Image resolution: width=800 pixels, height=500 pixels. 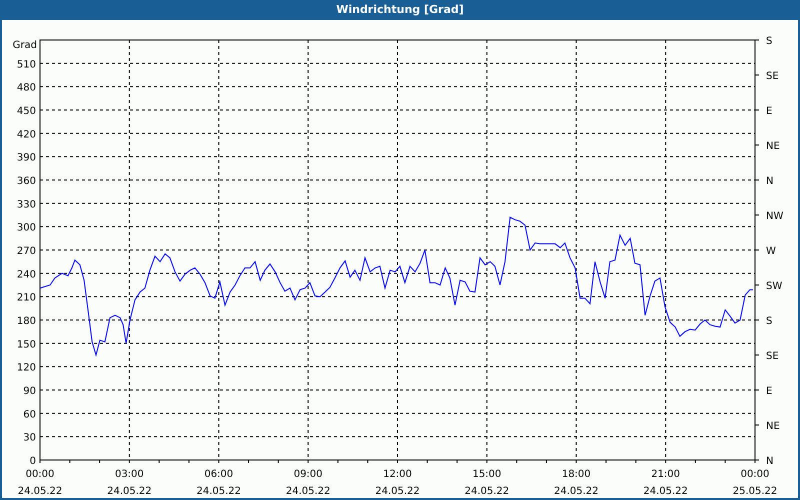 What do you see at coordinates (771, 251) in the screenshot?
I see `compass-tick-label: W` at bounding box center [771, 251].